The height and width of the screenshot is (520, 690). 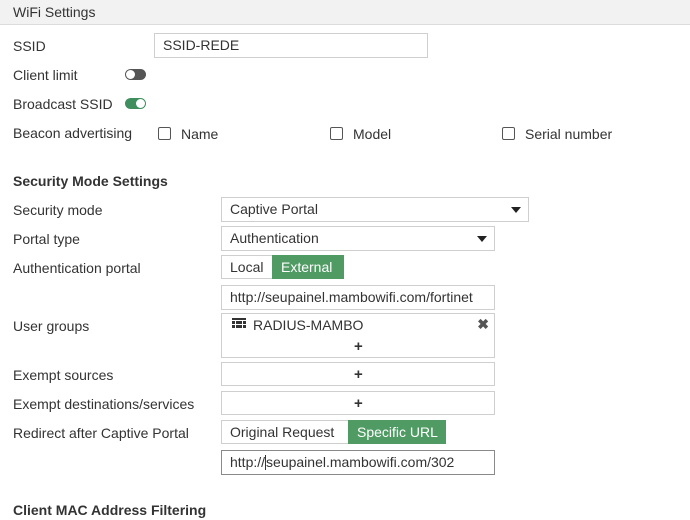 I want to click on exempt-destinations-label: Exempt destinations/services, so click(x=104, y=404).